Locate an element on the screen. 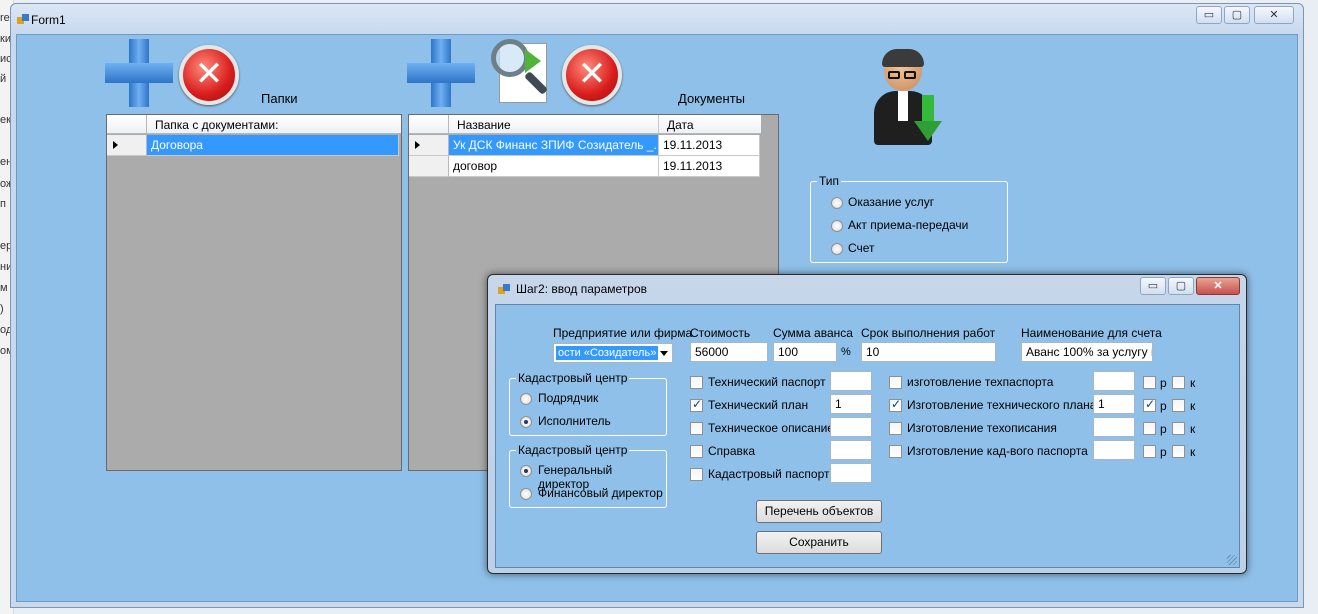 The height and width of the screenshot is (614, 1318). doc-label: Справка is located at coordinates (732, 451).